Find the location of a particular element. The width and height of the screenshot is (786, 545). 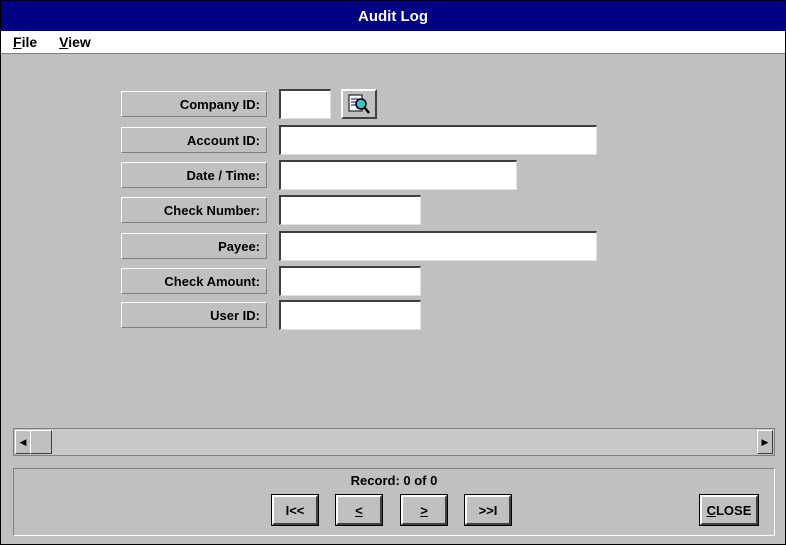

last-record-button: >>I is located at coordinates (488, 510).